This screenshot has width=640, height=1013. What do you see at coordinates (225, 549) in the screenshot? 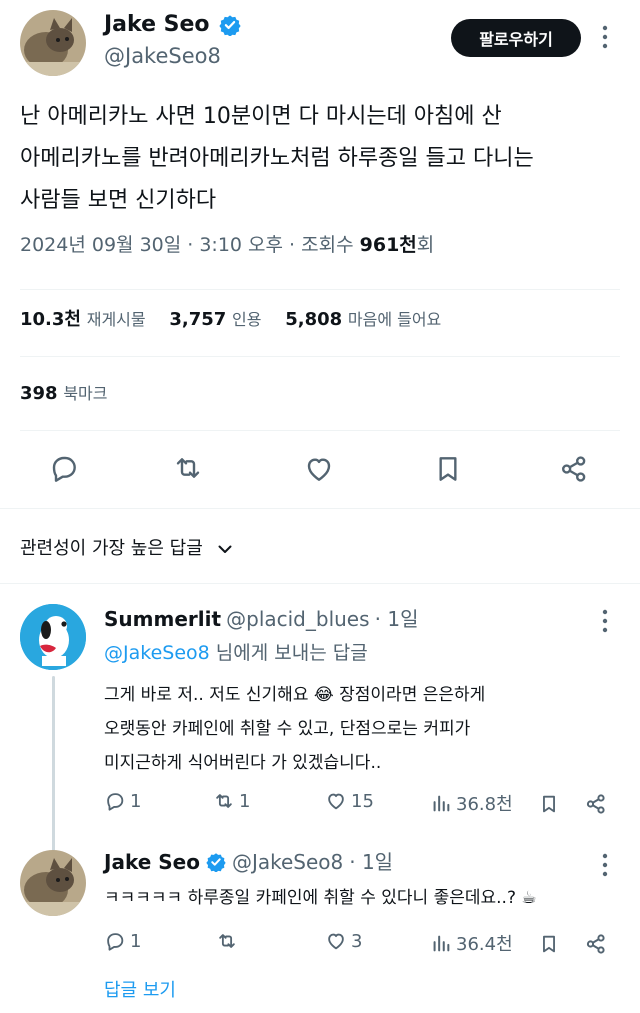
I see `chevron-down-icon` at bounding box center [225, 549].